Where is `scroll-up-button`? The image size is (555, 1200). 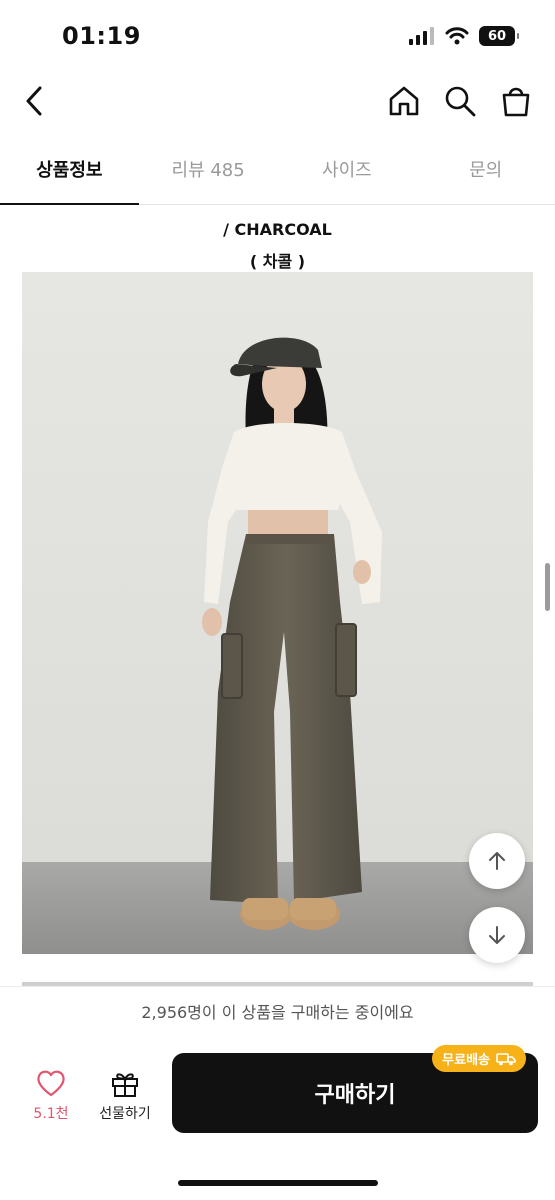 scroll-up-button is located at coordinates (497, 861).